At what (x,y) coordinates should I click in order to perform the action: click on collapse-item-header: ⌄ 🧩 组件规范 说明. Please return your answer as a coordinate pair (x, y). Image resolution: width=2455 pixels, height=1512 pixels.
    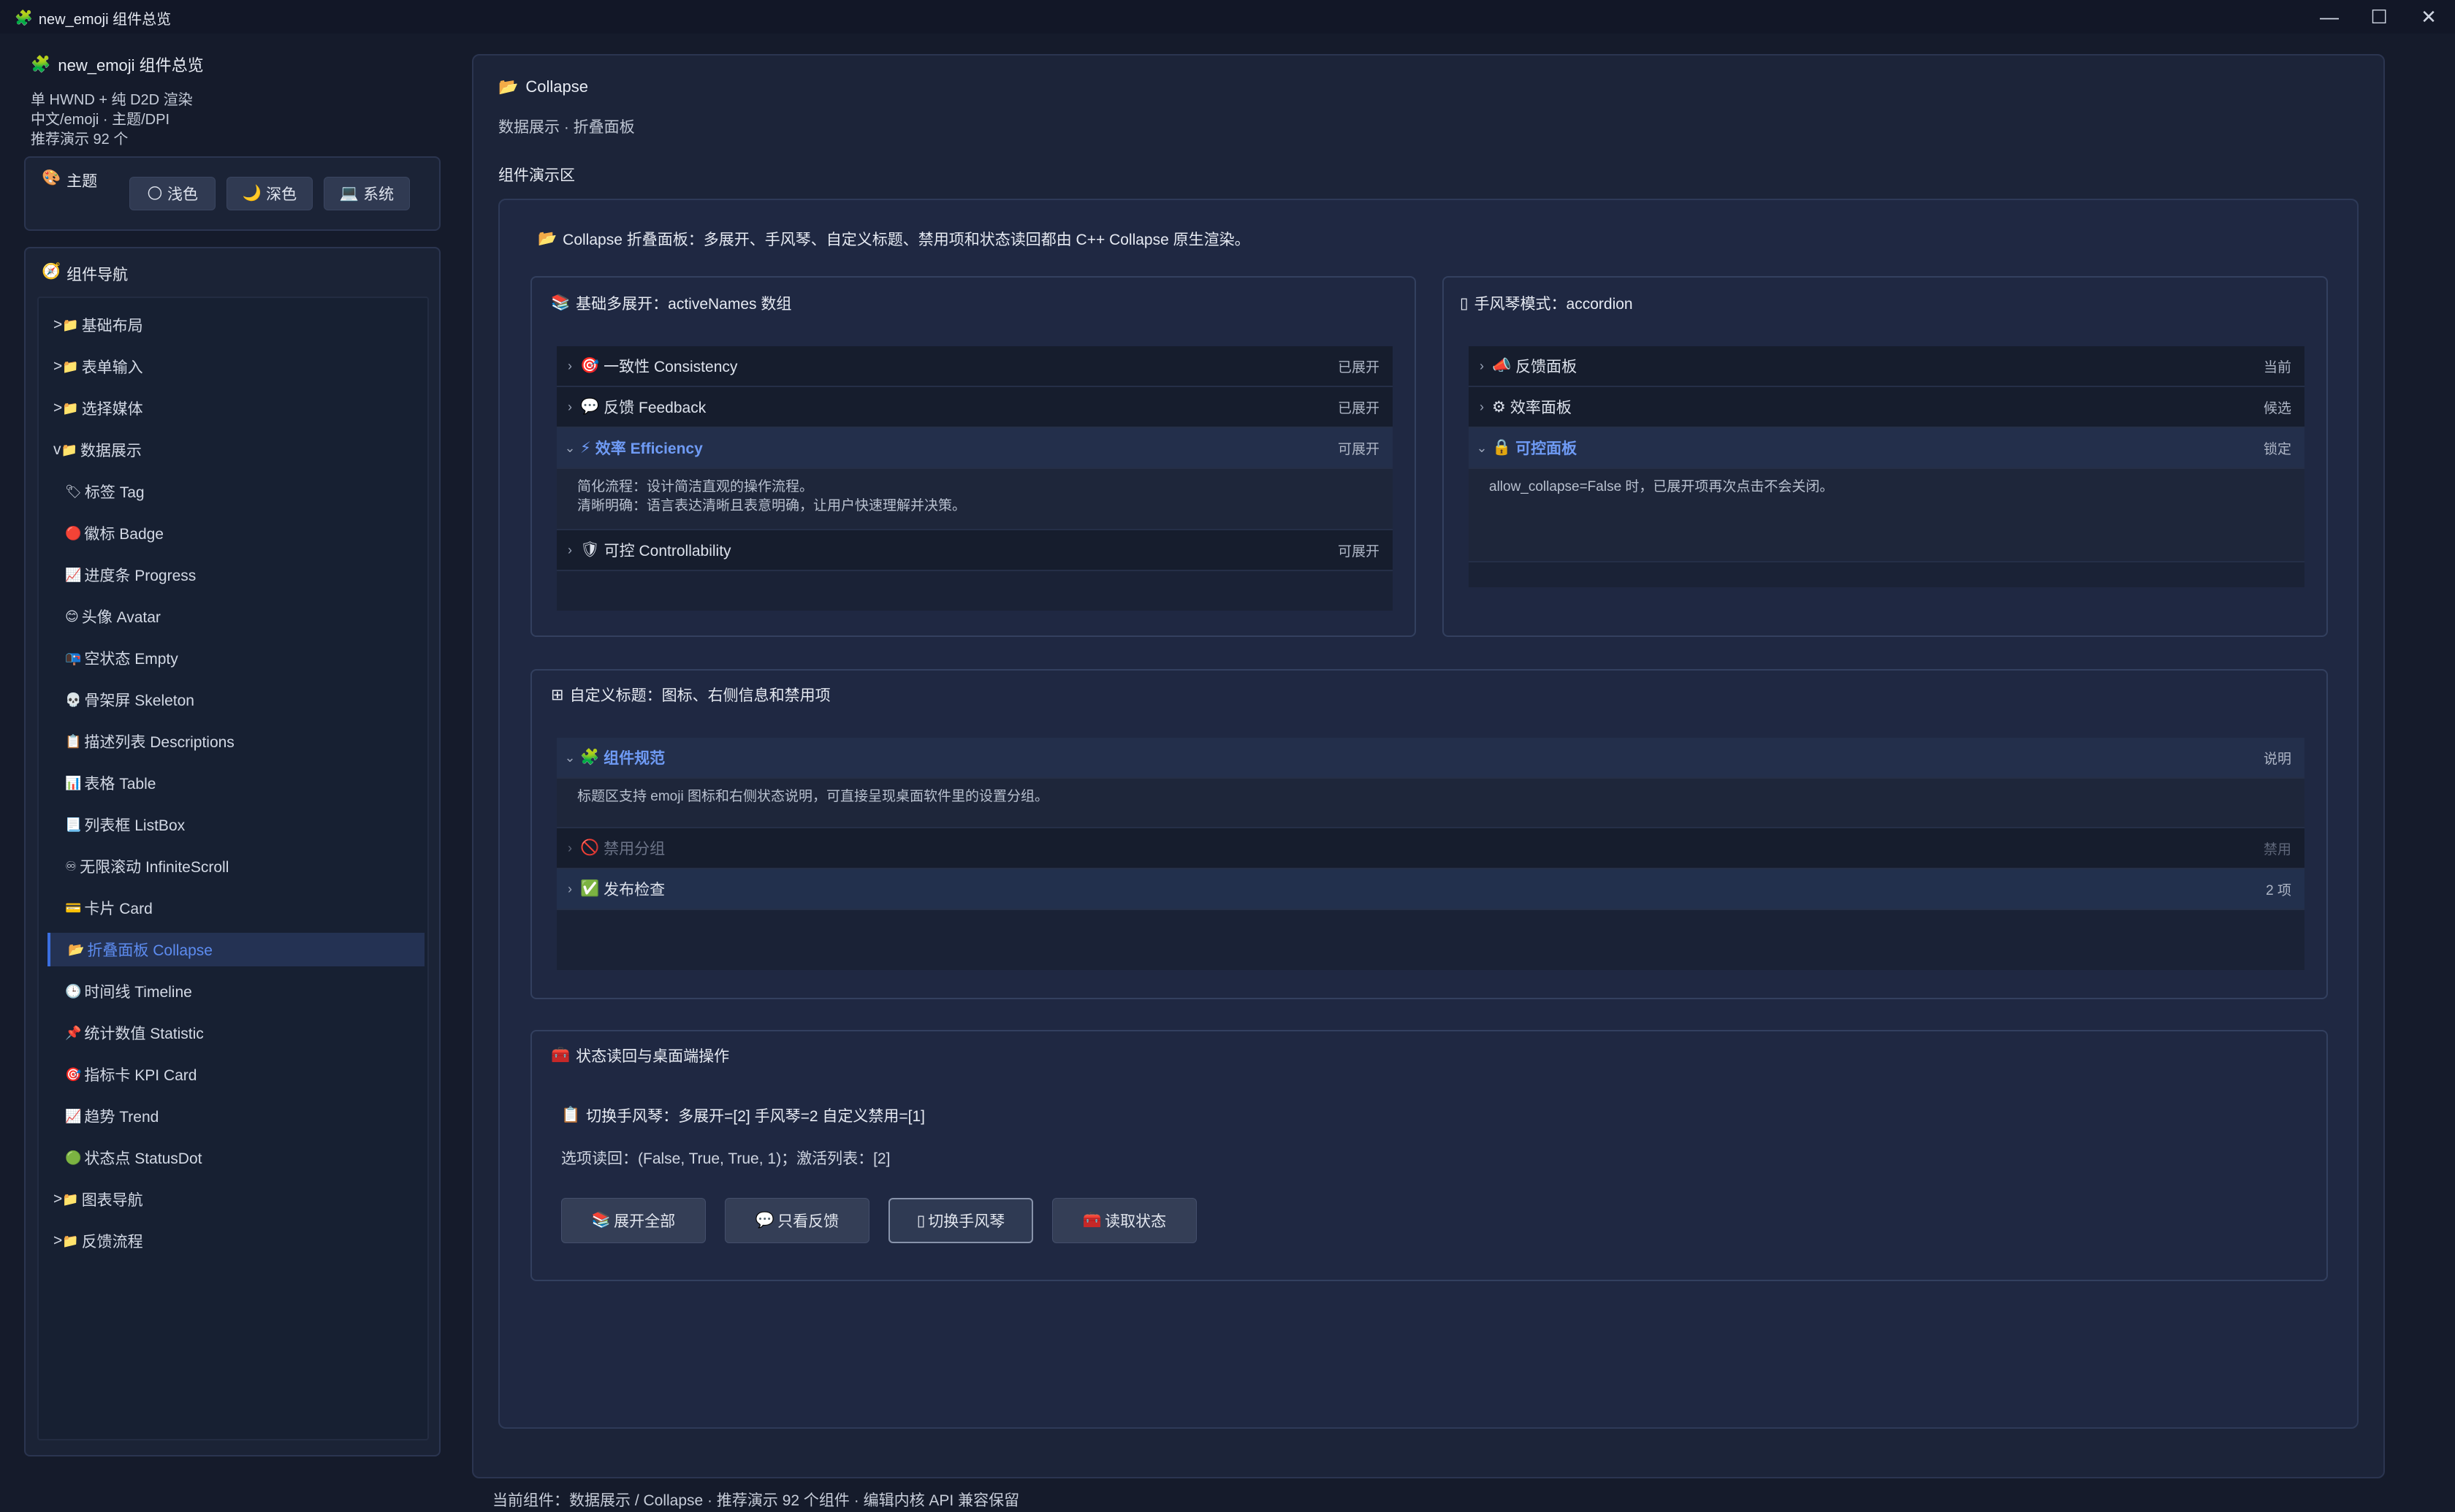
    Looking at the image, I should click on (1430, 758).